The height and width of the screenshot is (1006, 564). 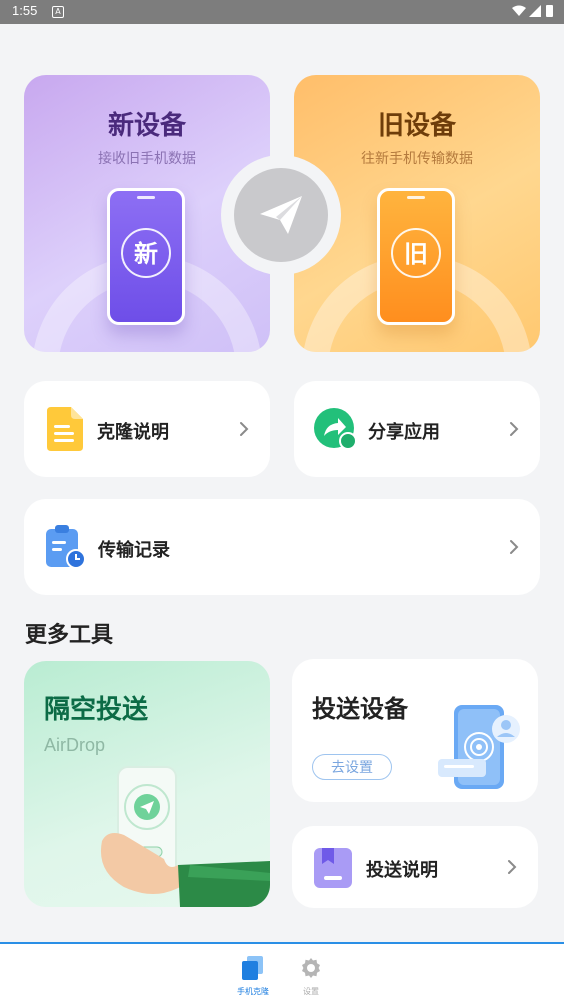 I want to click on cast-guide-label: 投送说明, so click(x=402, y=870).